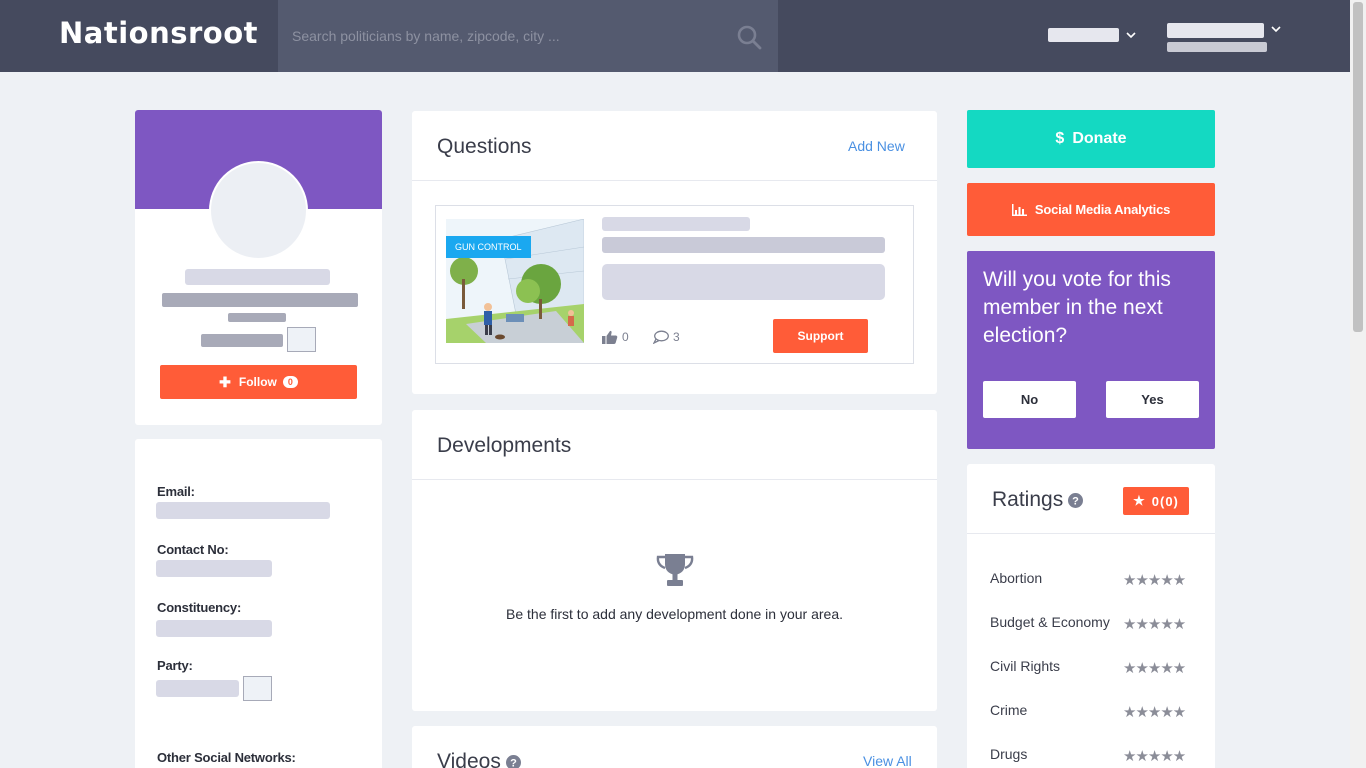  Describe the element at coordinates (1009, 710) in the screenshot. I see `rating-topic: Crime` at that location.